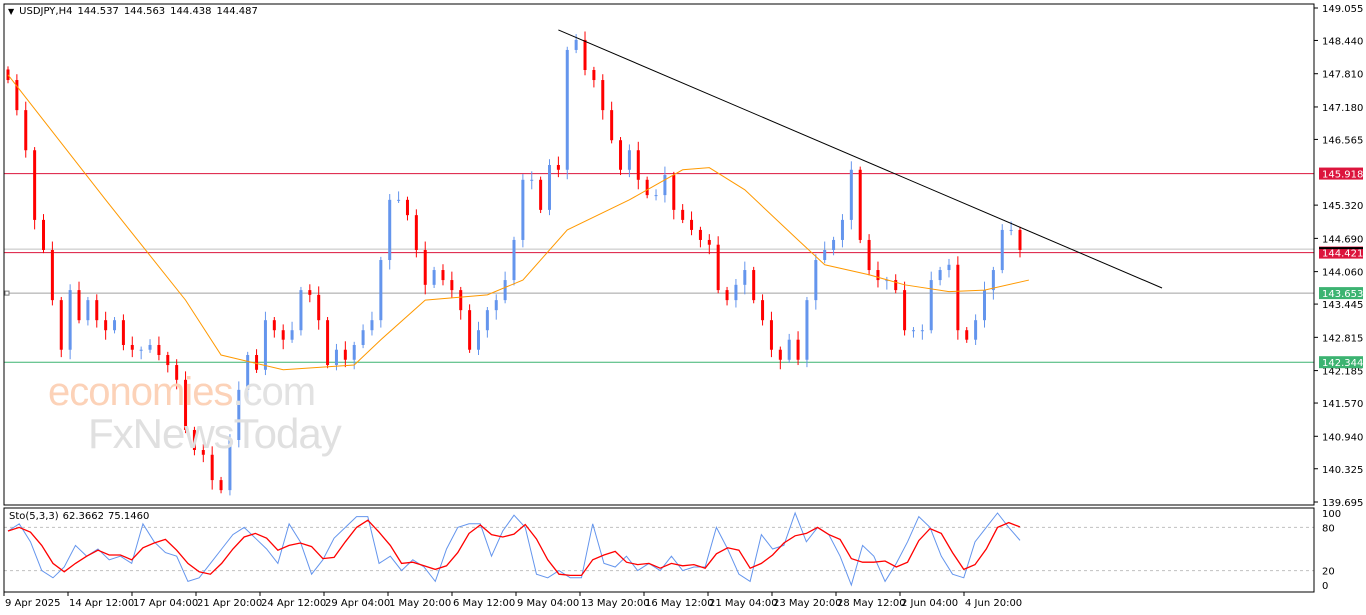 The width and height of the screenshot is (1366, 615). I want to click on price-tick-label: 147.810, so click(1342, 75).